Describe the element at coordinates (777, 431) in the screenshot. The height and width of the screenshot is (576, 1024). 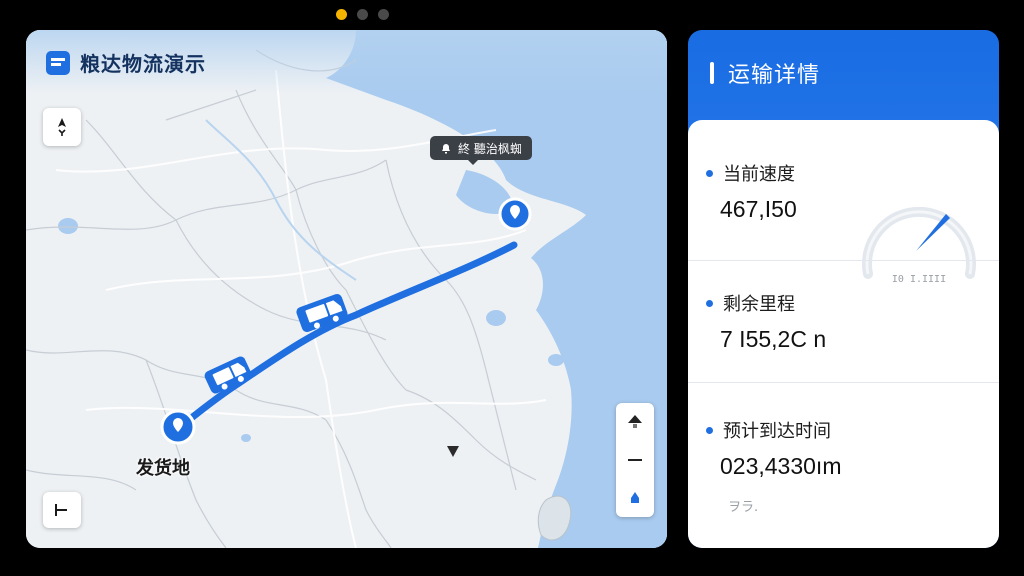
I see `metric-label: 预计到达时间` at that location.